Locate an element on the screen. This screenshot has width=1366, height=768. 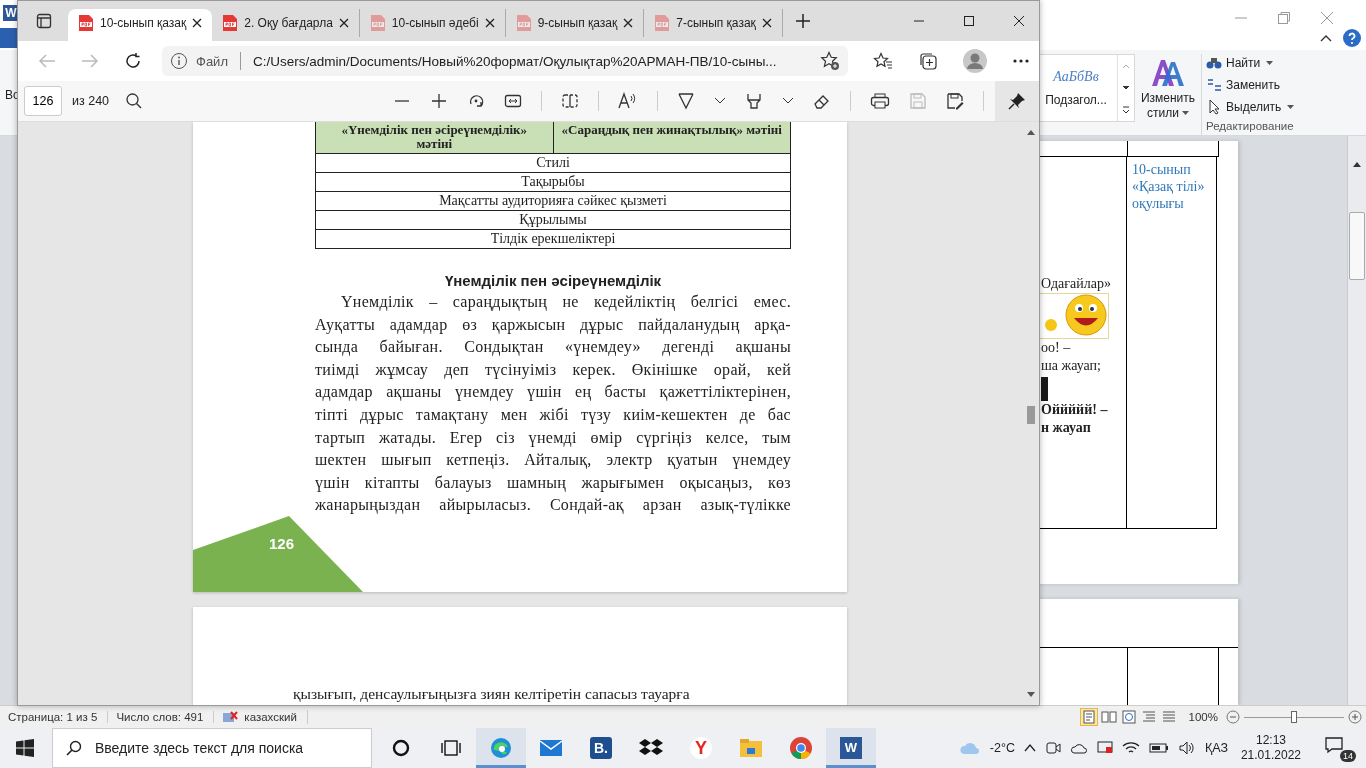
table-cell: Құрылымы is located at coordinates (553, 220).